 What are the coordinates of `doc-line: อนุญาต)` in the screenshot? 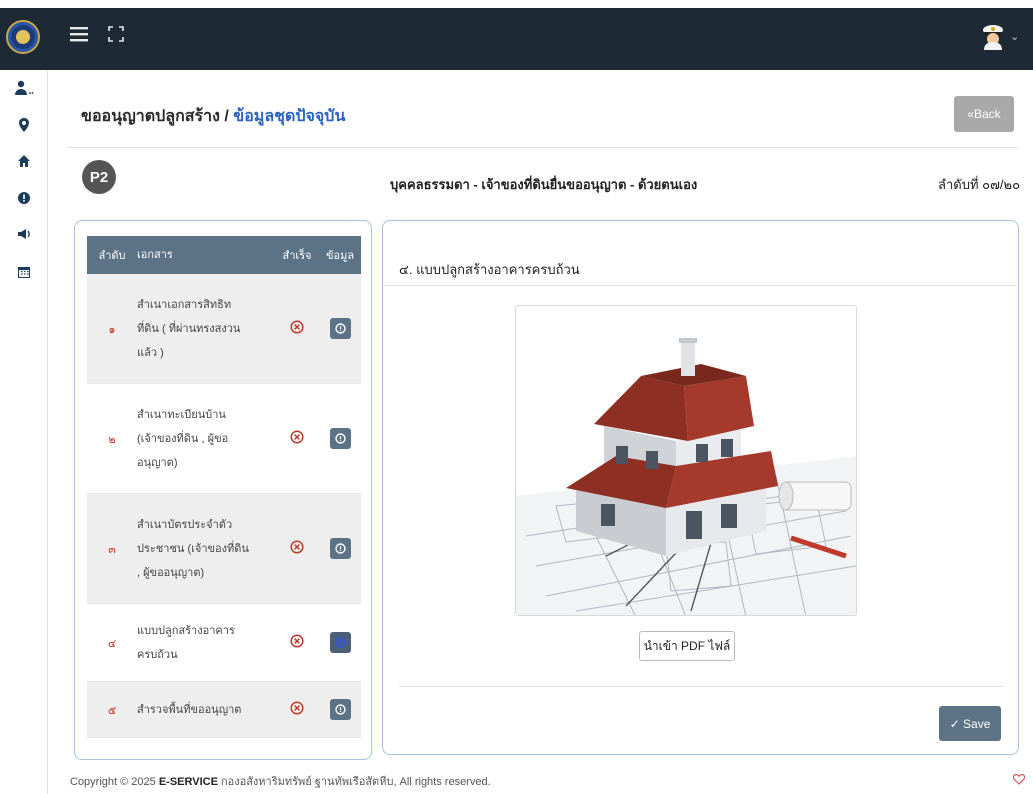 It's located at (157, 462).